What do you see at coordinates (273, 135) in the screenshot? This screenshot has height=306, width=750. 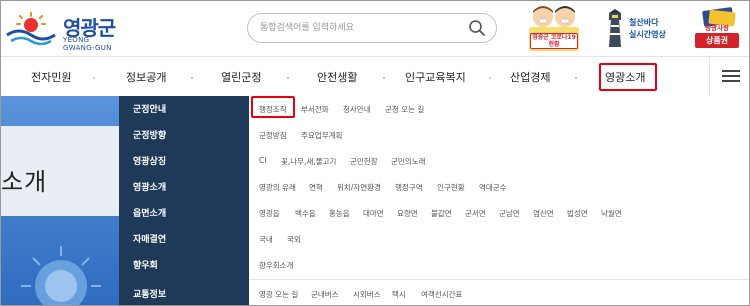 I see `submenu-link: 군정방침` at bounding box center [273, 135].